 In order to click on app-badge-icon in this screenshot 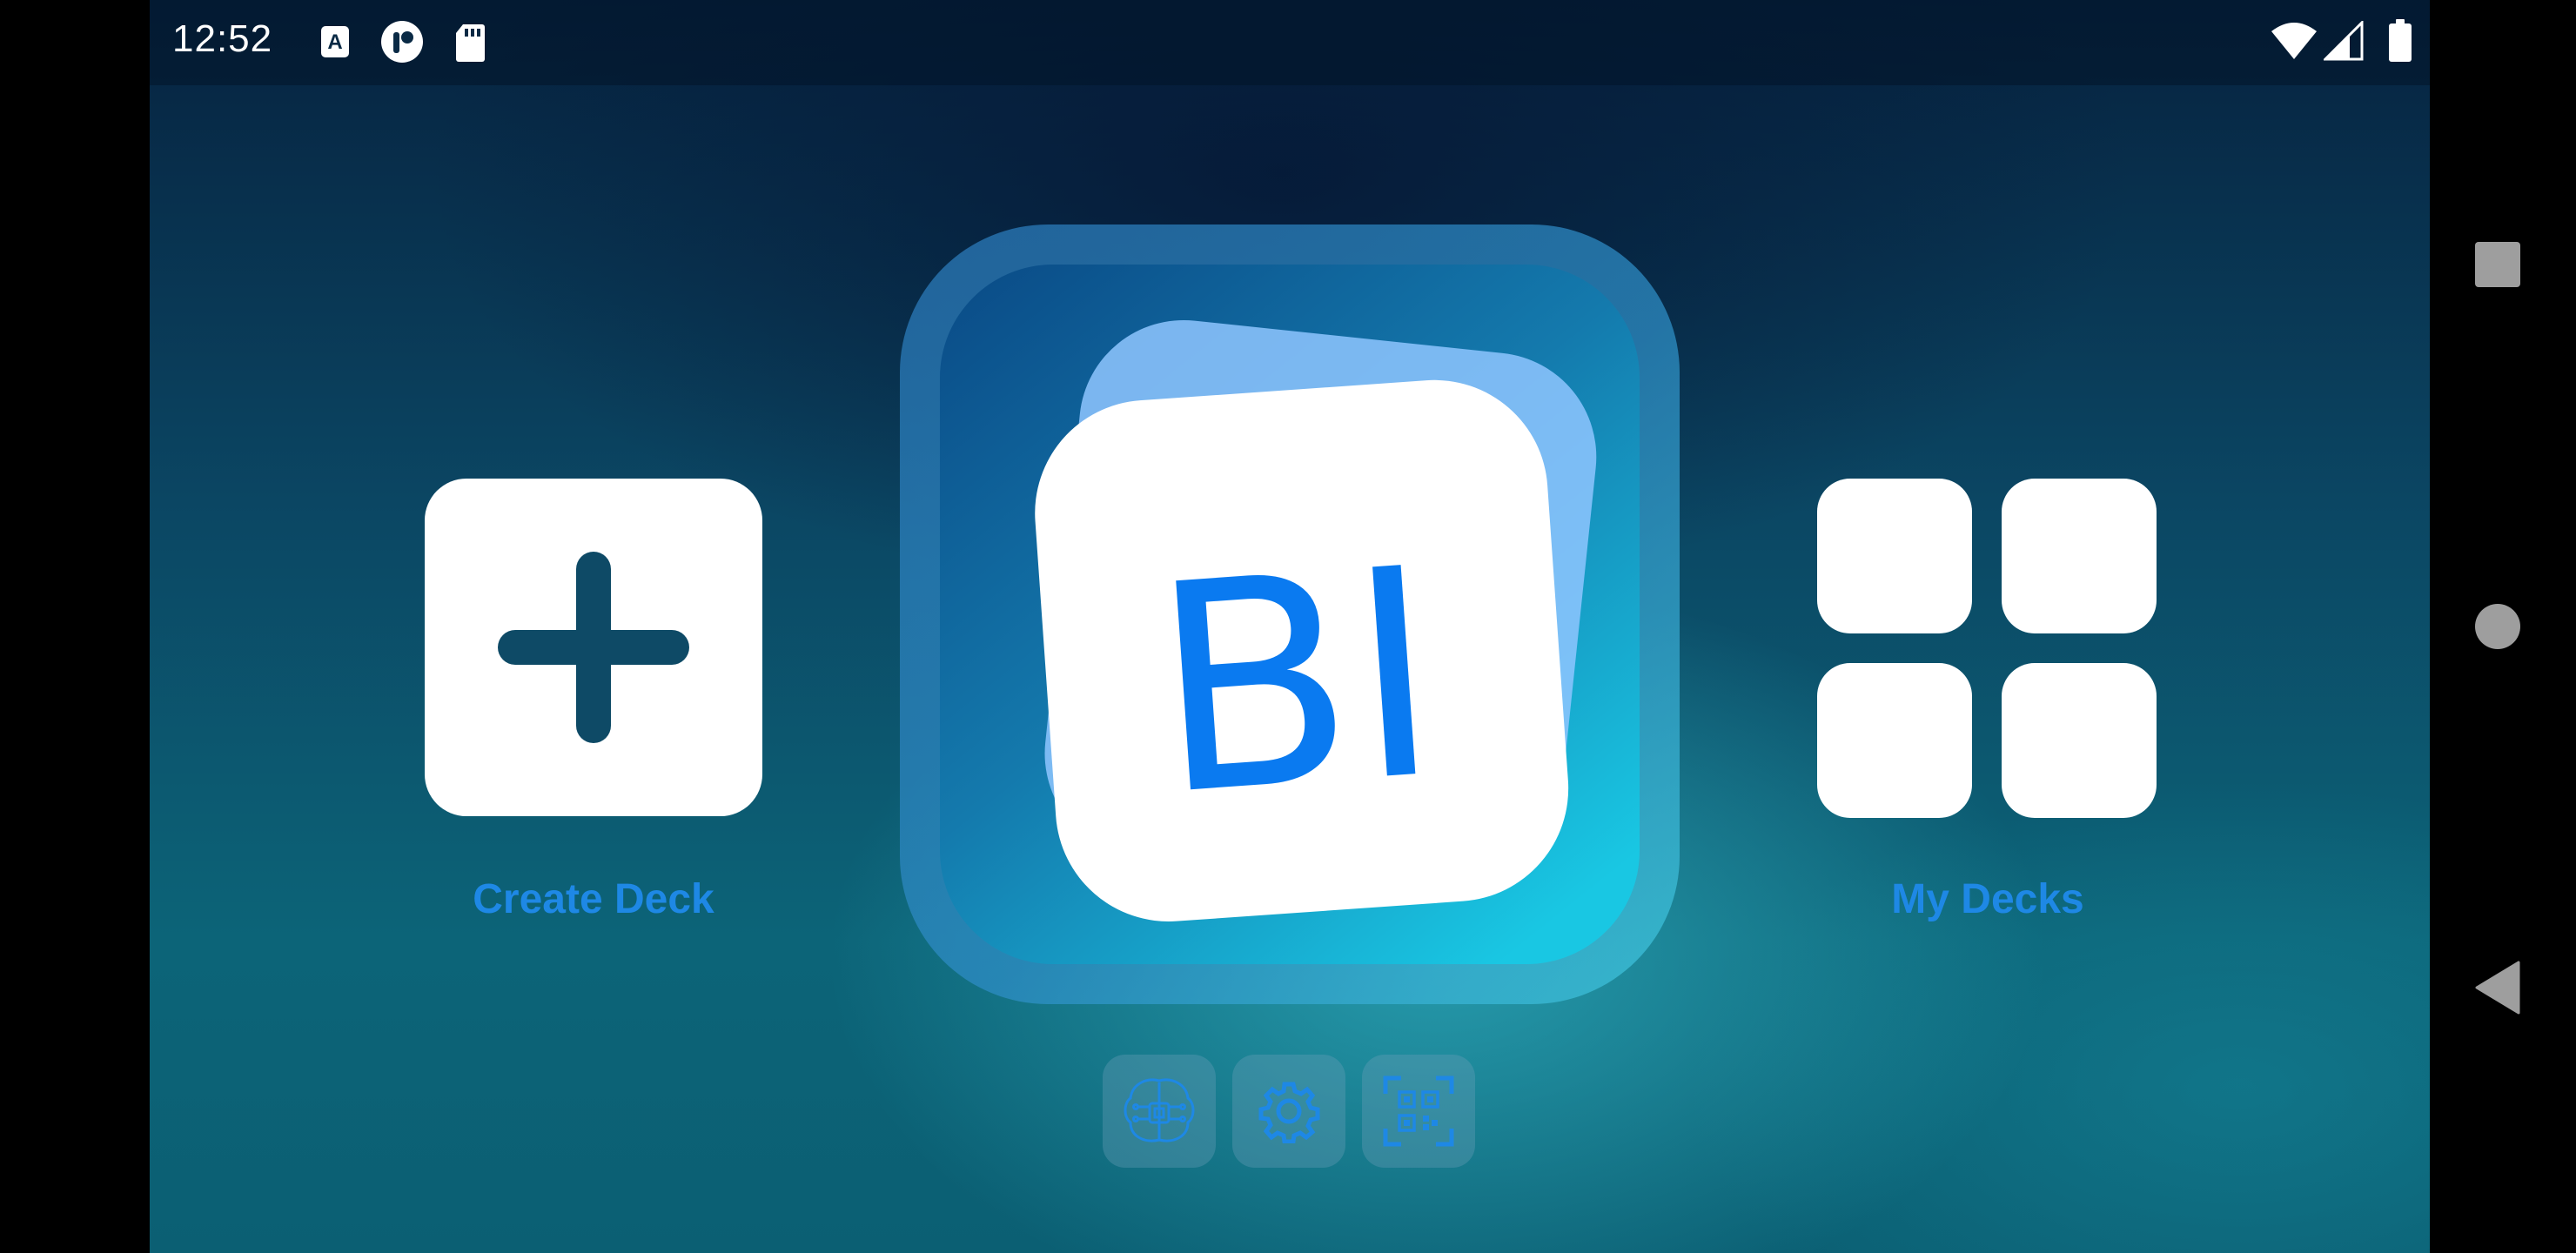, I will do `click(402, 43)`.